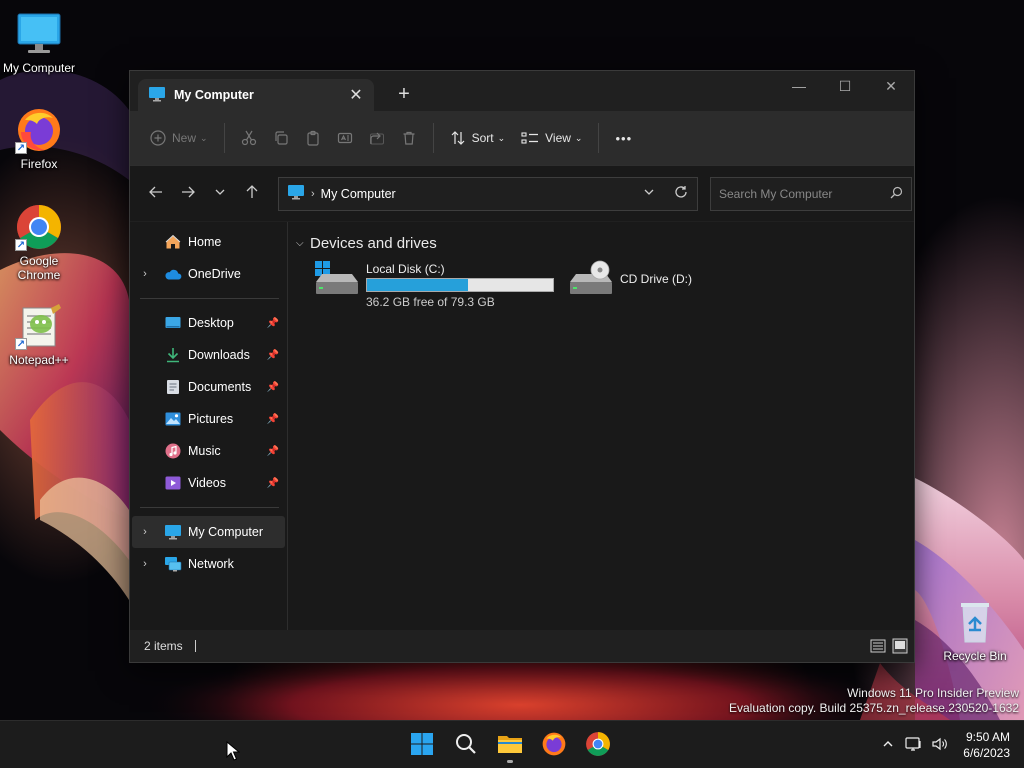  I want to click on sidebar-item-documents: Documents 📌, so click(208, 387).